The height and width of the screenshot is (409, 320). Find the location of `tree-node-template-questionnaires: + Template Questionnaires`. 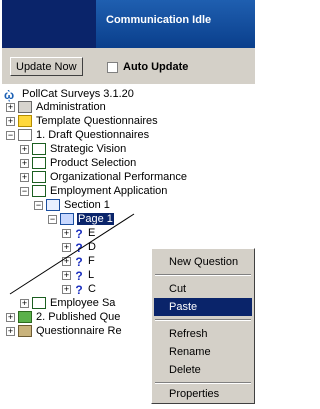

tree-node-template-questionnaires: + Template Questionnaires is located at coordinates (82, 121).